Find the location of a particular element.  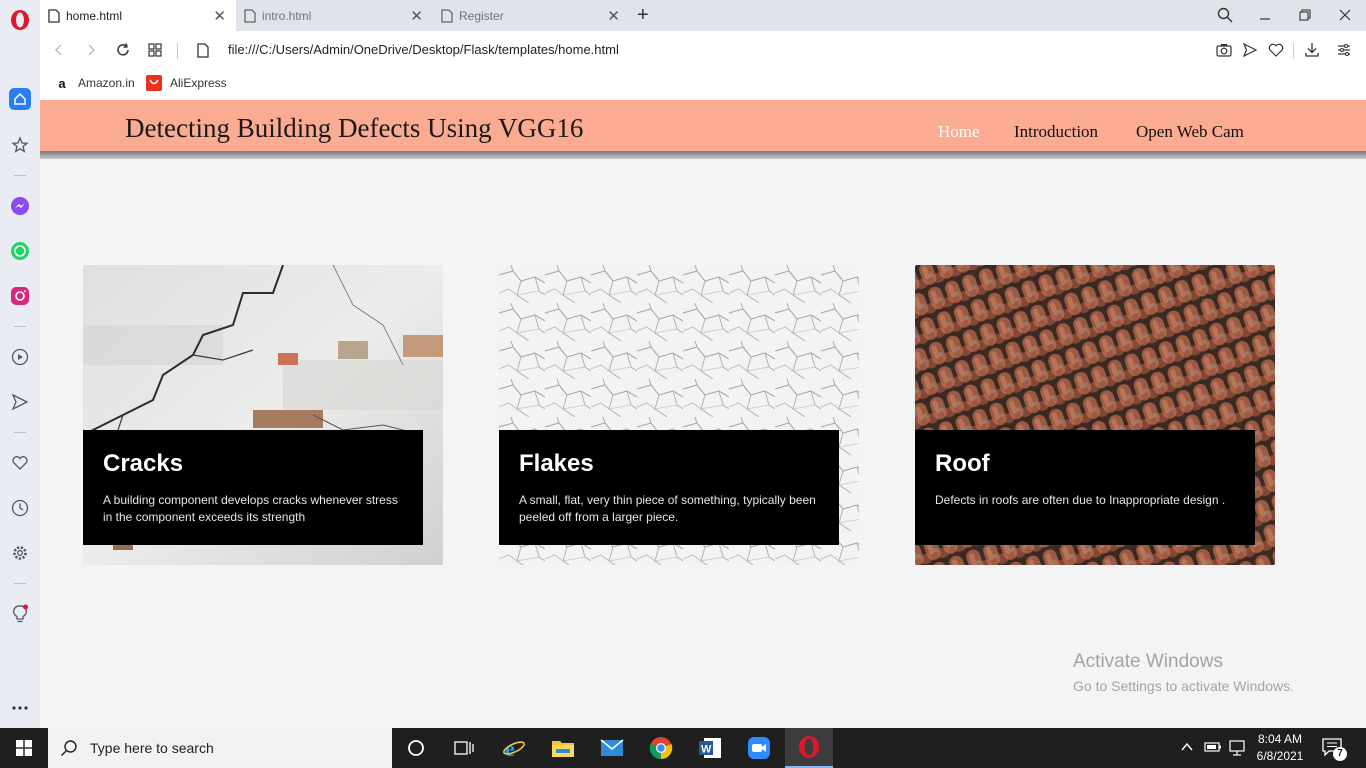

bookmark-aliexpress: AliExpress is located at coordinates (186, 83).